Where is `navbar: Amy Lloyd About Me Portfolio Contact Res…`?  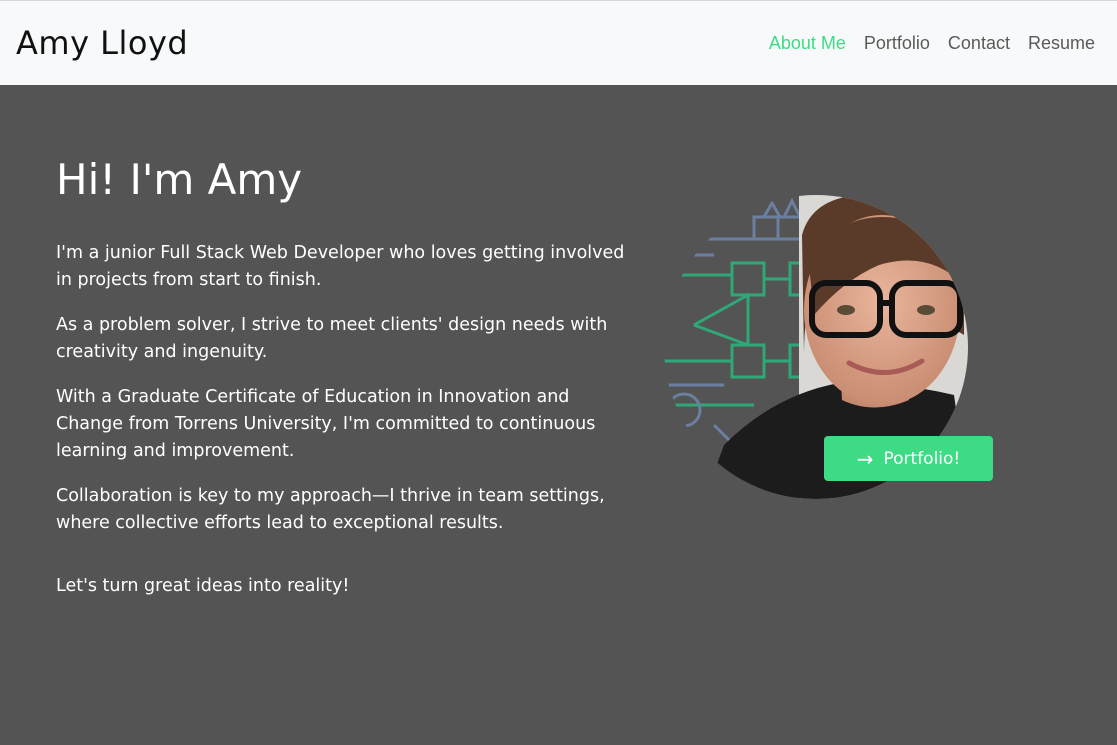
navbar: Amy Lloyd About Me Portfolio Contact Res… is located at coordinates (558, 42).